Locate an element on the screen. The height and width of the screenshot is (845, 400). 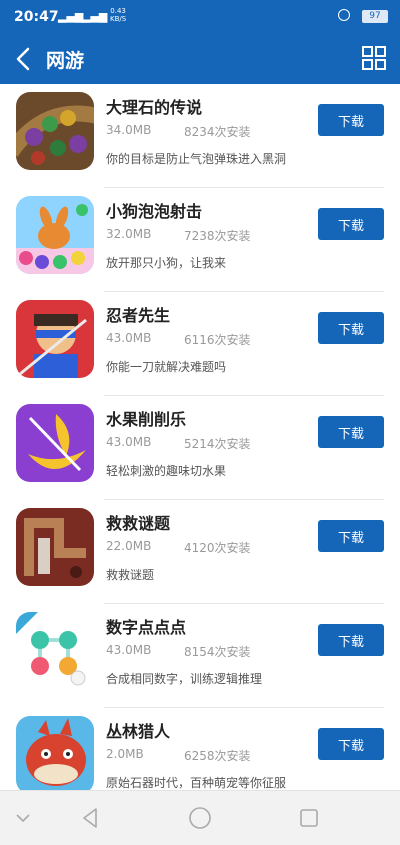
triangle-back-icon is located at coordinates (90, 818).